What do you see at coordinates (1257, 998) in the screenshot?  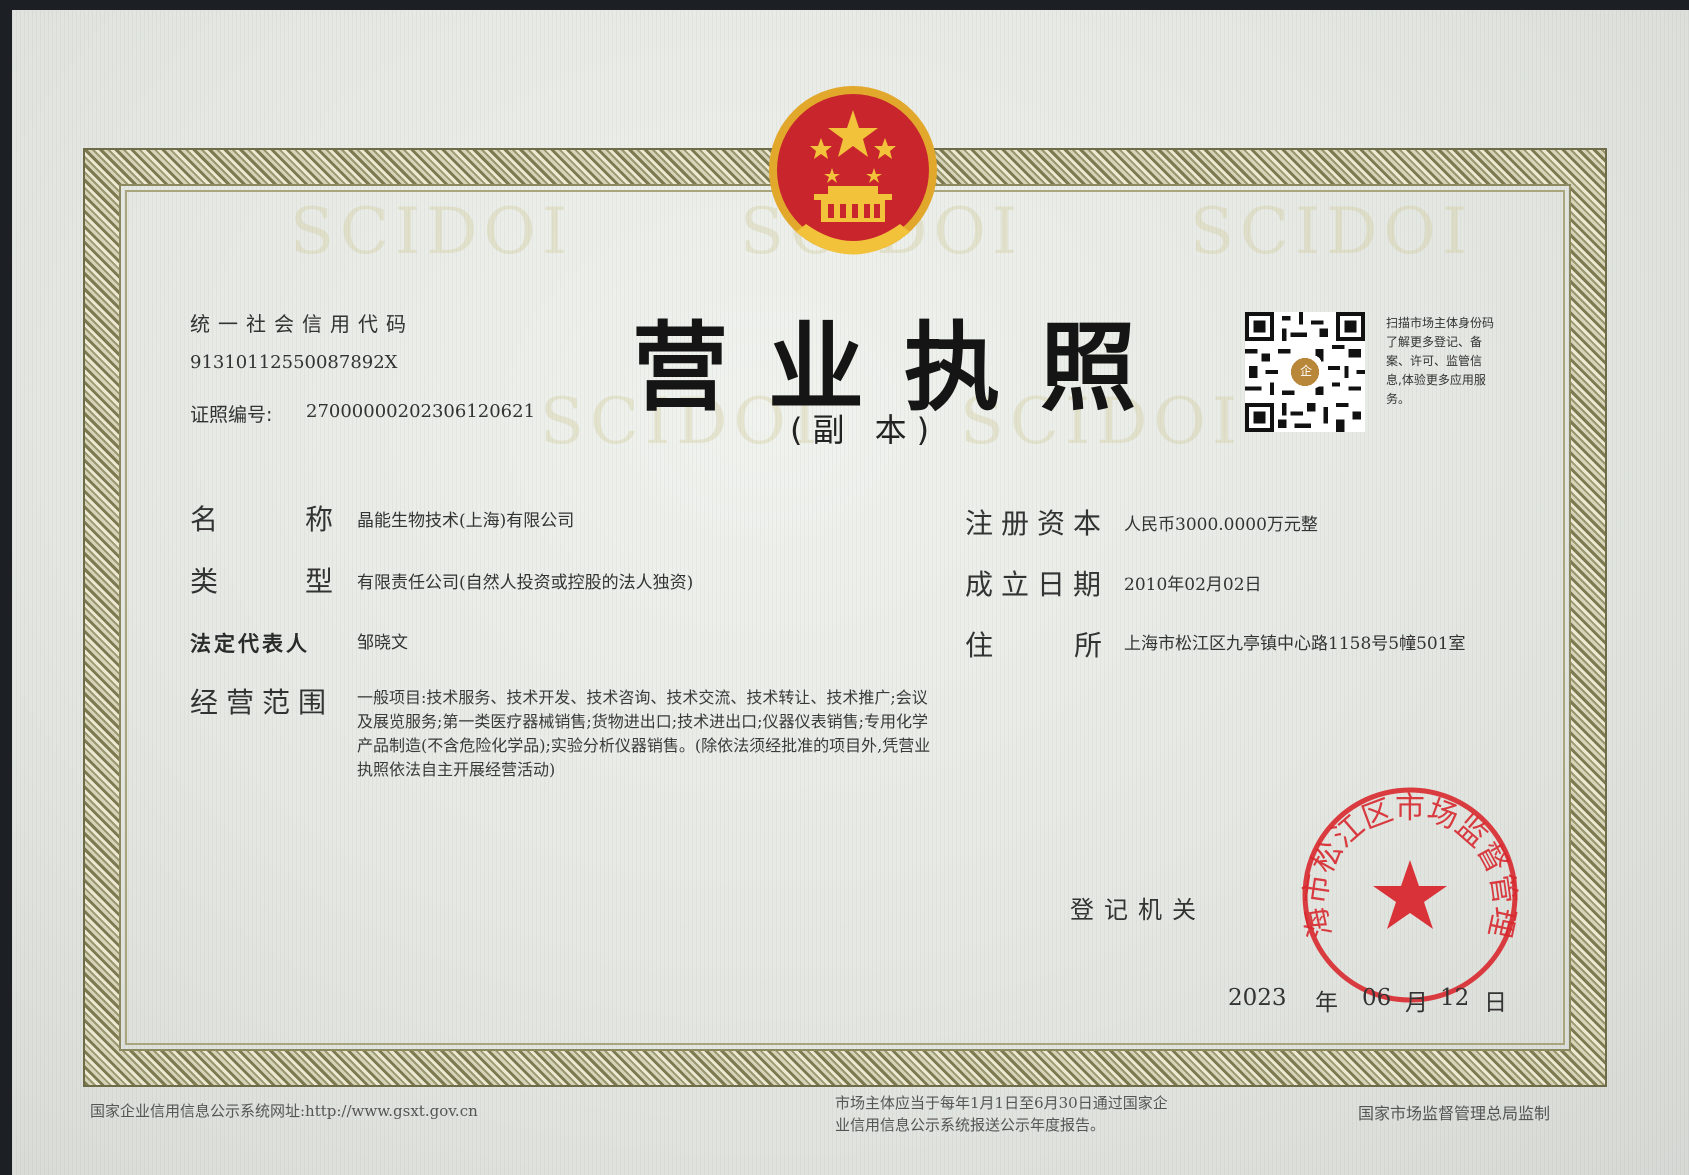 I see `reg-year: 2023` at bounding box center [1257, 998].